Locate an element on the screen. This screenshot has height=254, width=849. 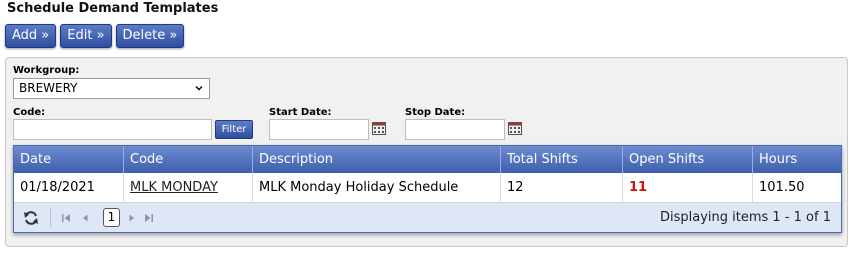
column-header-description: Description is located at coordinates (377, 159).